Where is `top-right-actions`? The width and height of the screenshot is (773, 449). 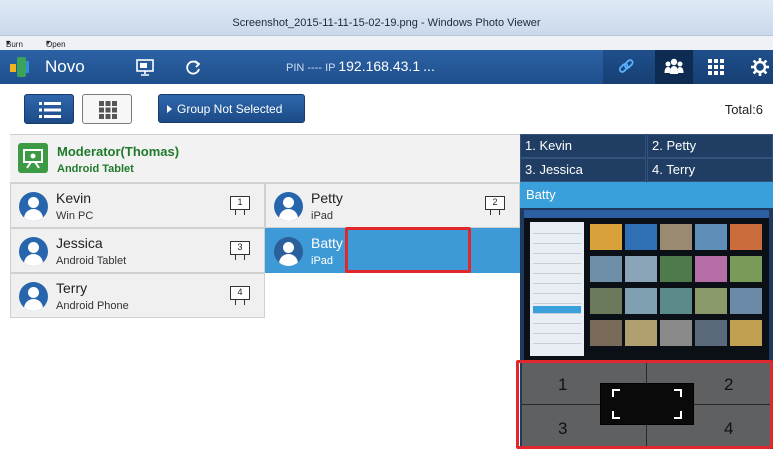 top-right-actions is located at coordinates (688, 67).